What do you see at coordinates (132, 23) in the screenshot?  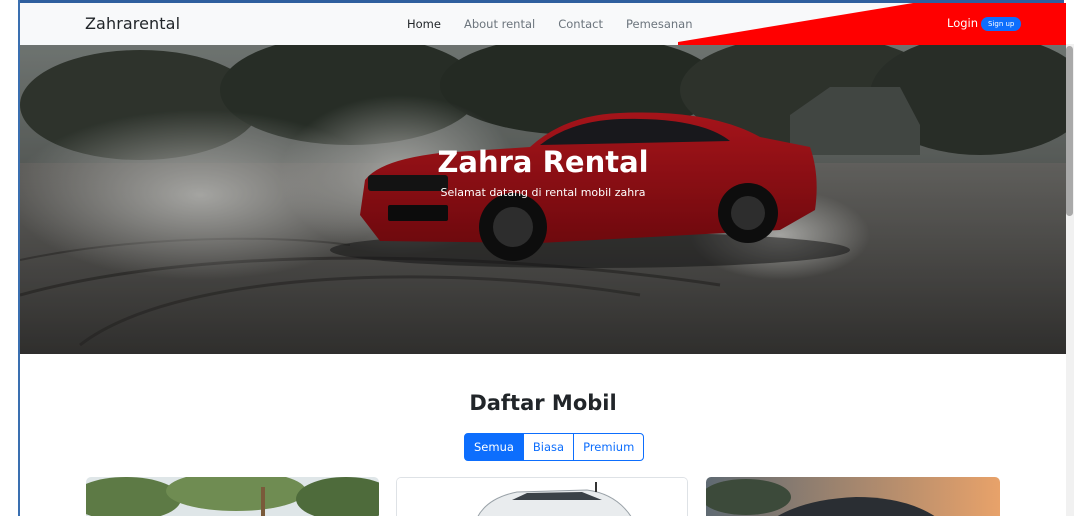 I see `brand-logo: Zahrarental` at bounding box center [132, 23].